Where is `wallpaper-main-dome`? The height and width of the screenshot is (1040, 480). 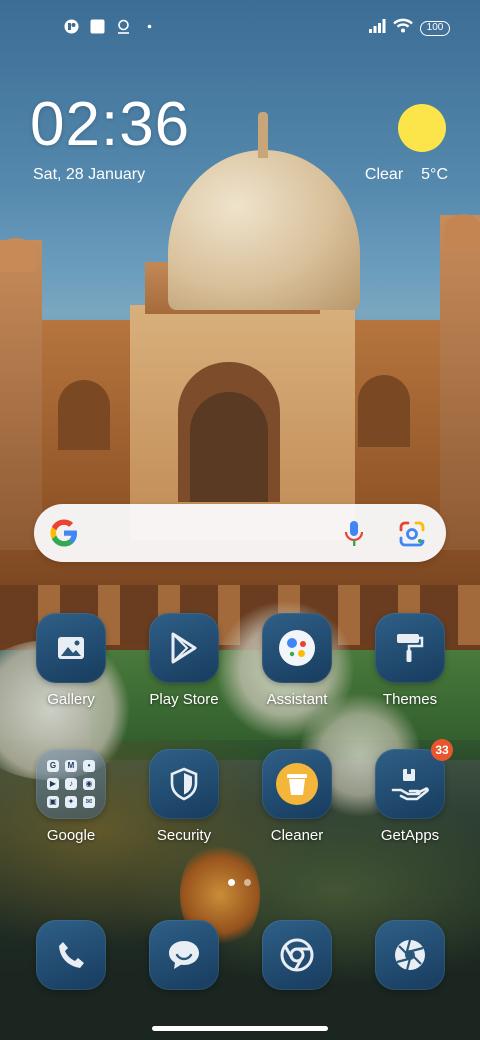
wallpaper-main-dome is located at coordinates (264, 230).